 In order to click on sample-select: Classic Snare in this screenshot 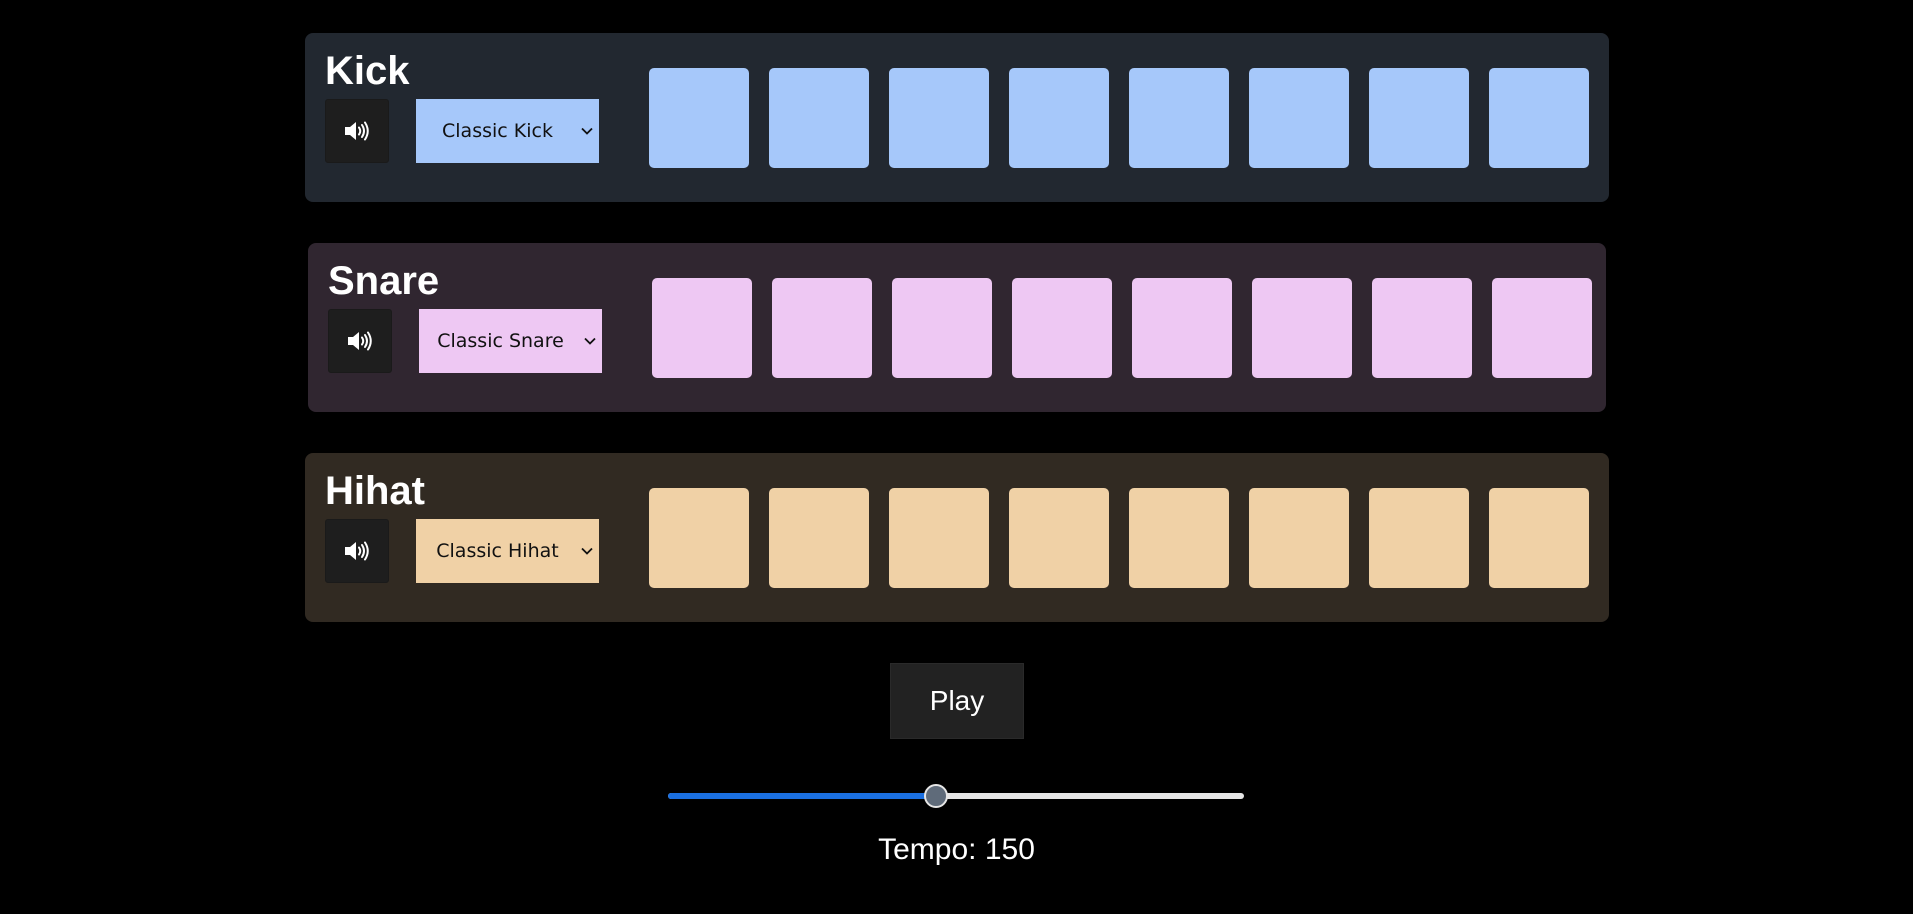, I will do `click(510, 341)`.